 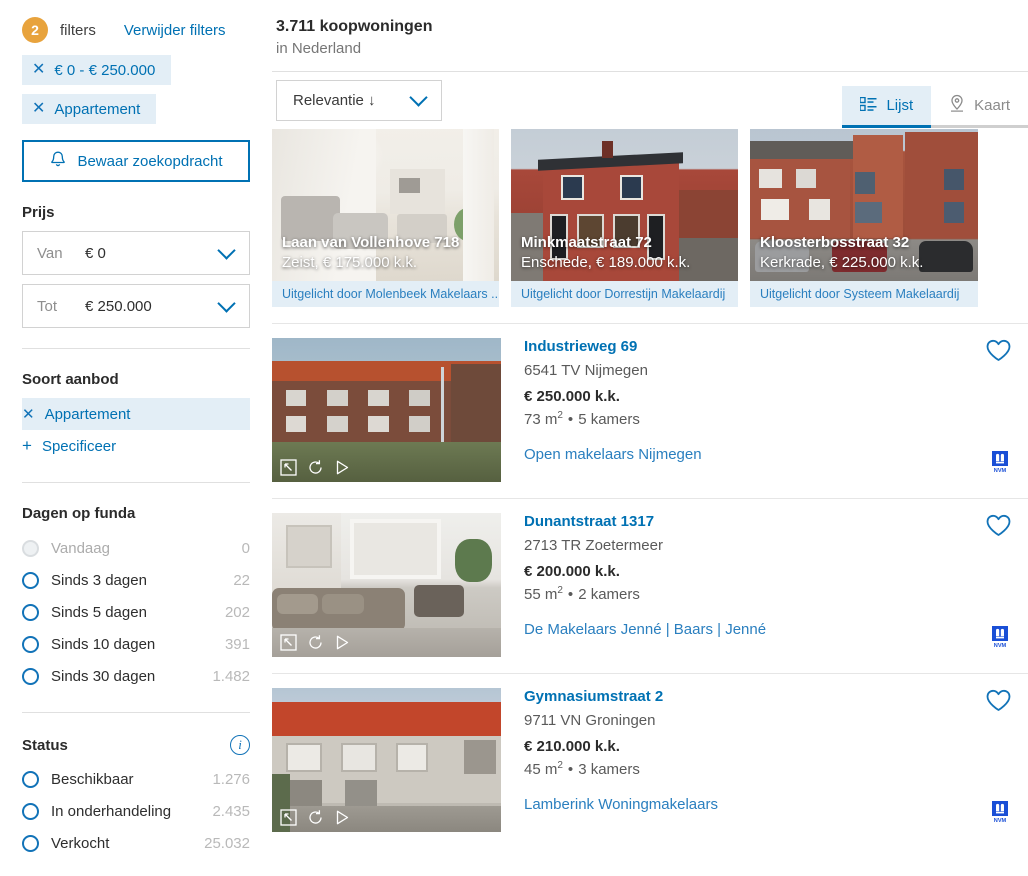 What do you see at coordinates (776, 769) in the screenshot?
I see `listing-meta-3: 45 m2 • 3 kamers` at bounding box center [776, 769].